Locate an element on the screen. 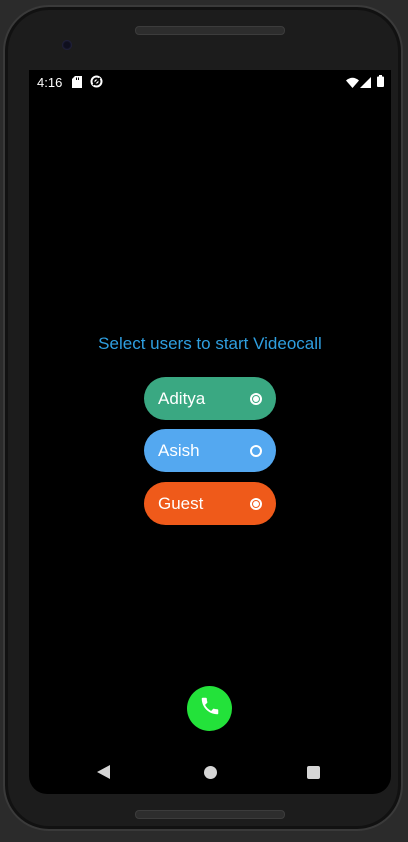  navigation-bar is located at coordinates (210, 774).